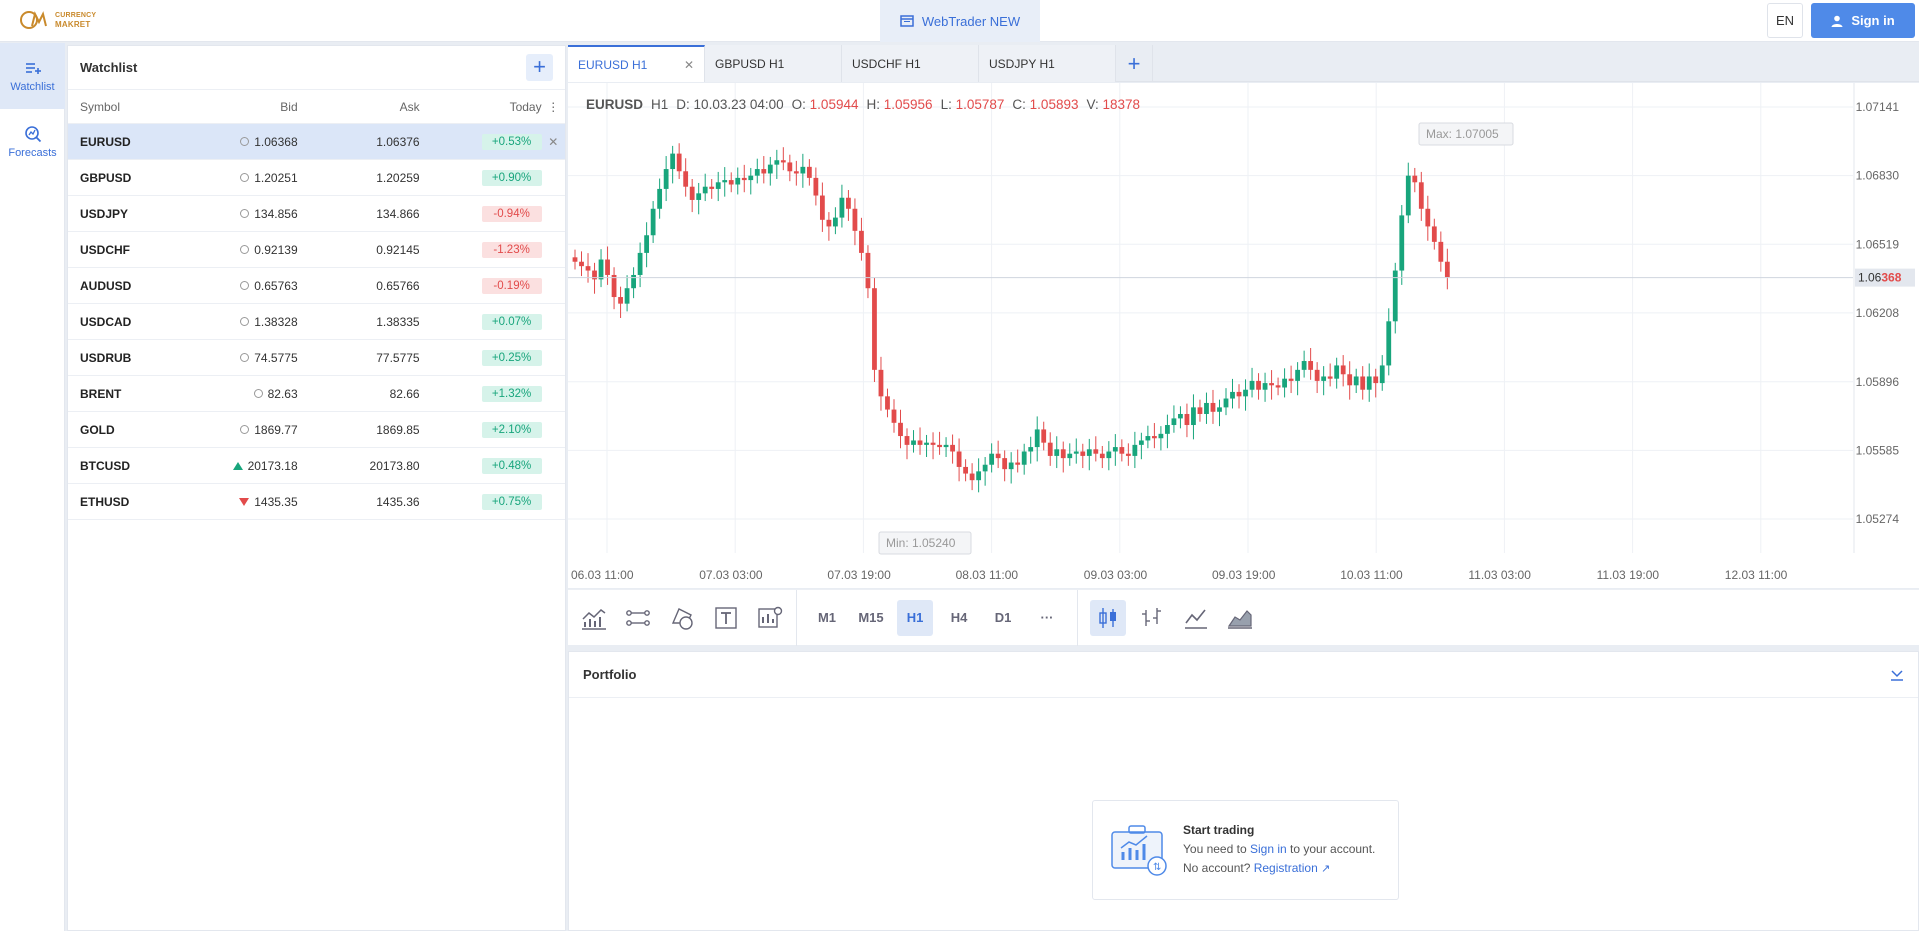 The image size is (1919, 931). I want to click on row-bid: 1869.77, so click(247, 430).